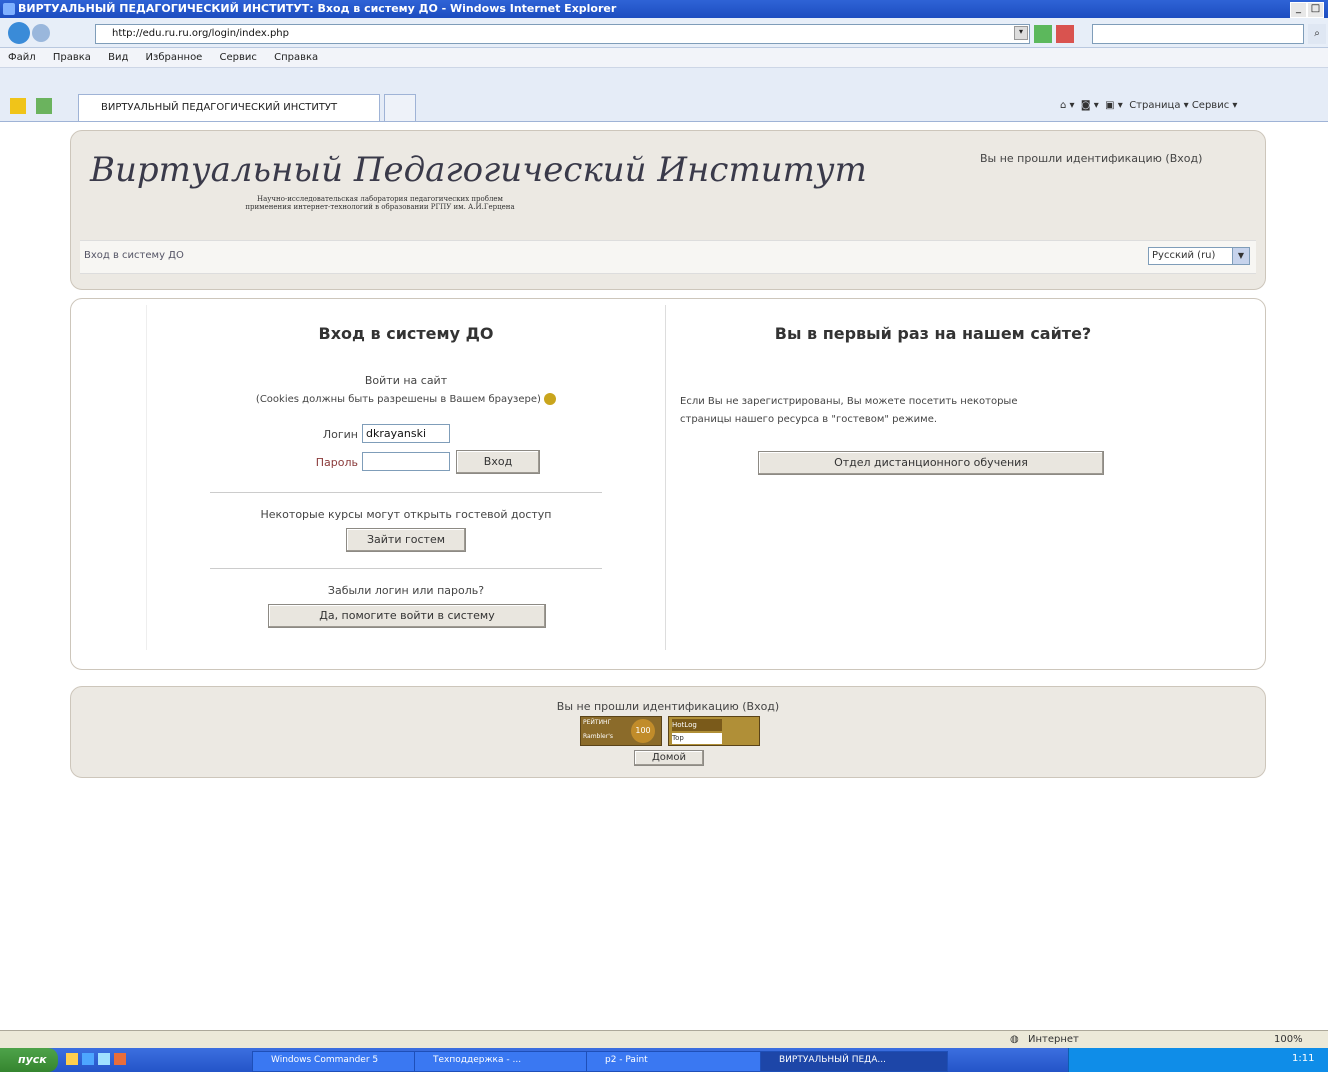  I want to click on minimize-button: _, so click(1298, 10).